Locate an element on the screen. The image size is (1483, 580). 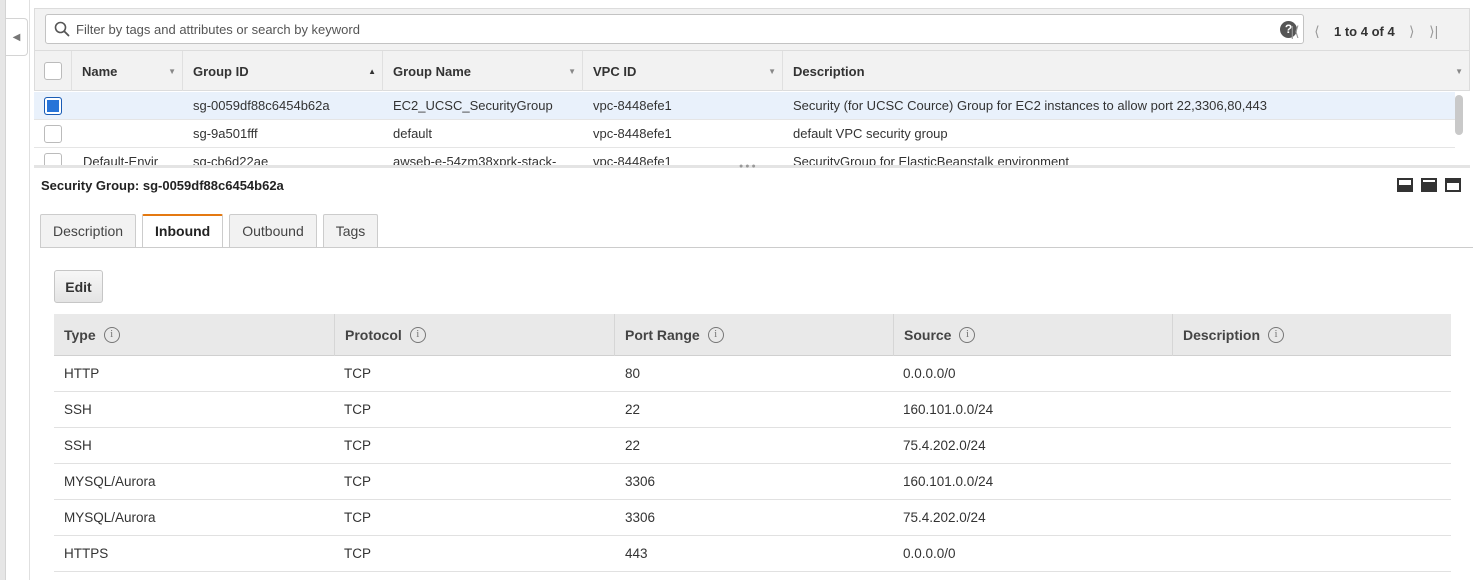
table-row: HTTP TCP 80 0.0.0.0/0 is located at coordinates (752, 374).